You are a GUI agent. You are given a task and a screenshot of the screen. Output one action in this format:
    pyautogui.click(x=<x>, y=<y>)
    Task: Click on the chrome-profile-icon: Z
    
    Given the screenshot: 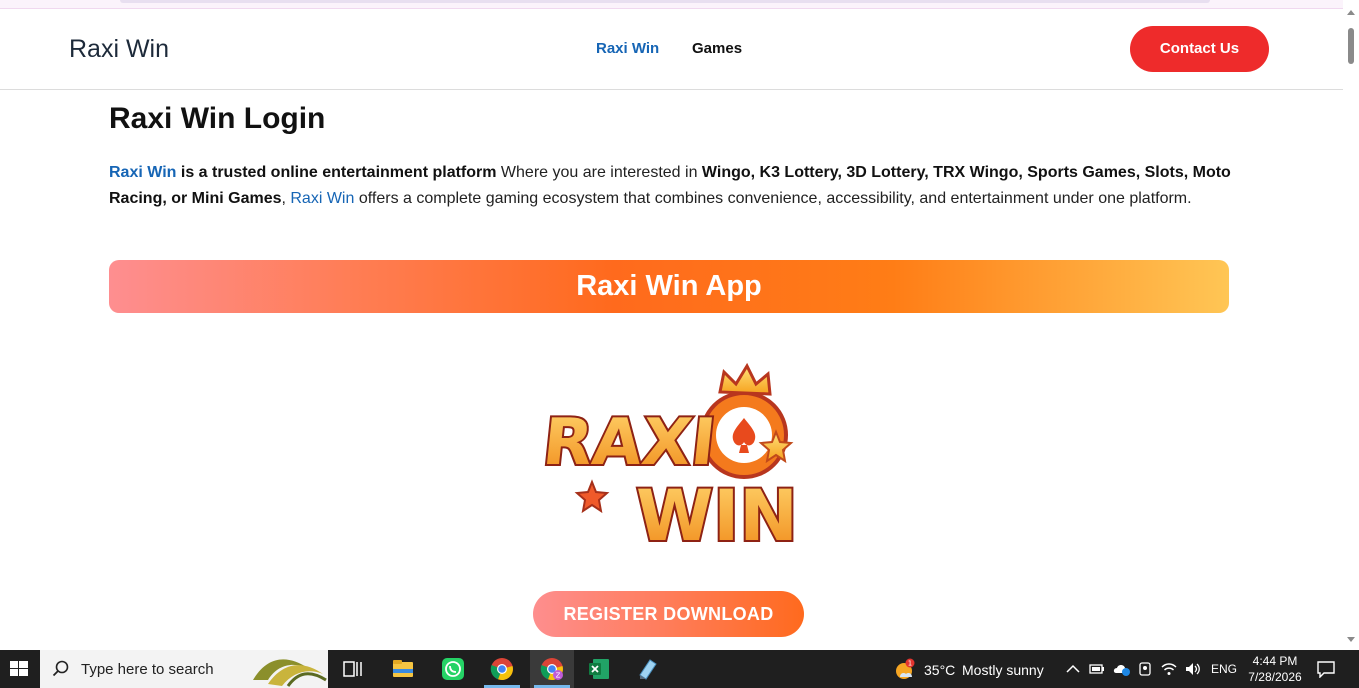 What is the action you would take?
    pyautogui.click(x=552, y=669)
    